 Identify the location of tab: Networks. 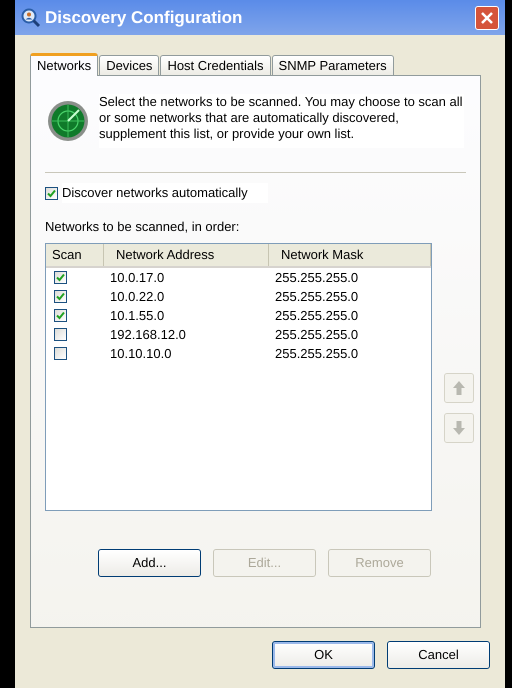
(64, 64).